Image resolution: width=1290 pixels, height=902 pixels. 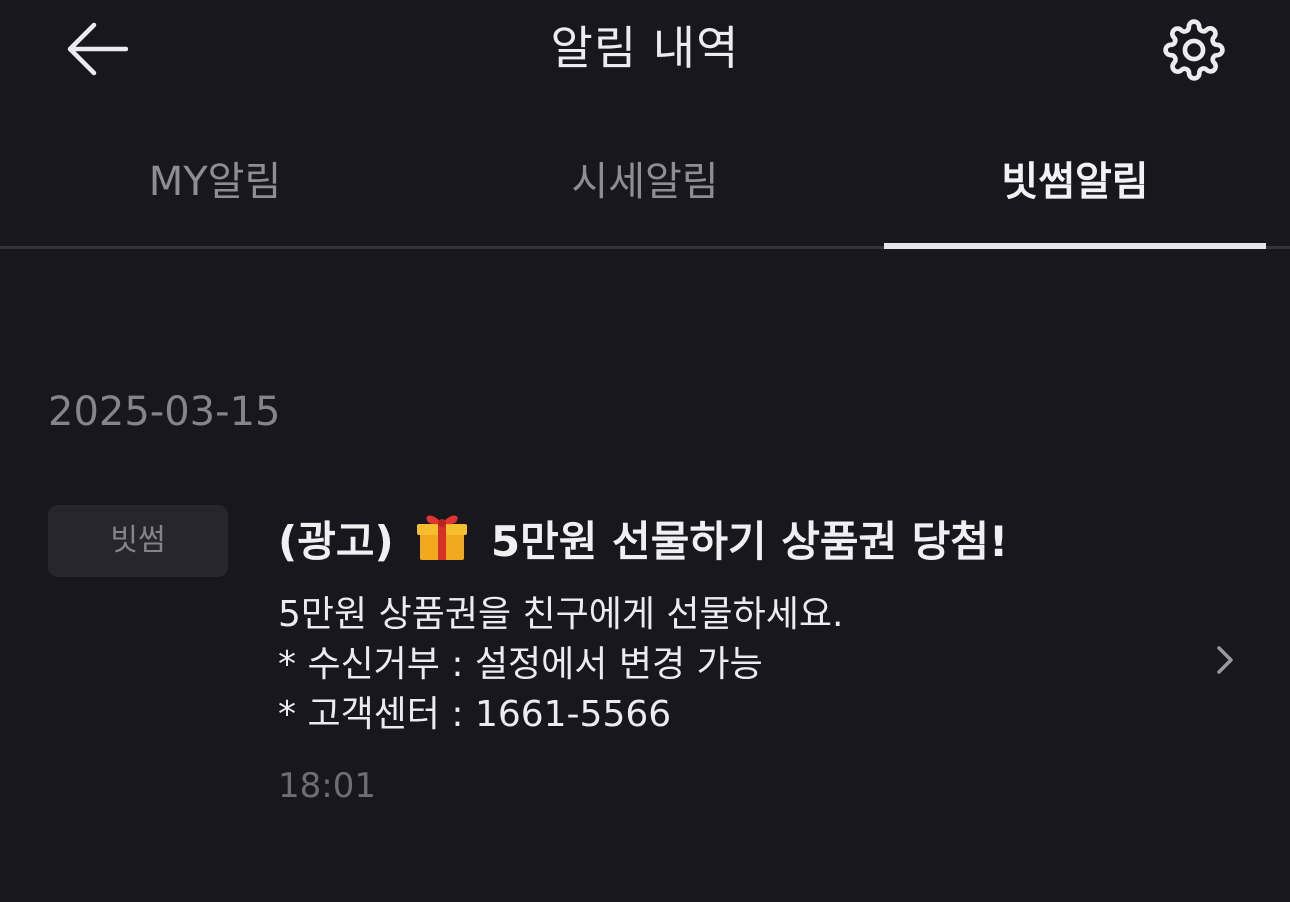 I want to click on tab-price-alerts: 시세알림, so click(x=645, y=187).